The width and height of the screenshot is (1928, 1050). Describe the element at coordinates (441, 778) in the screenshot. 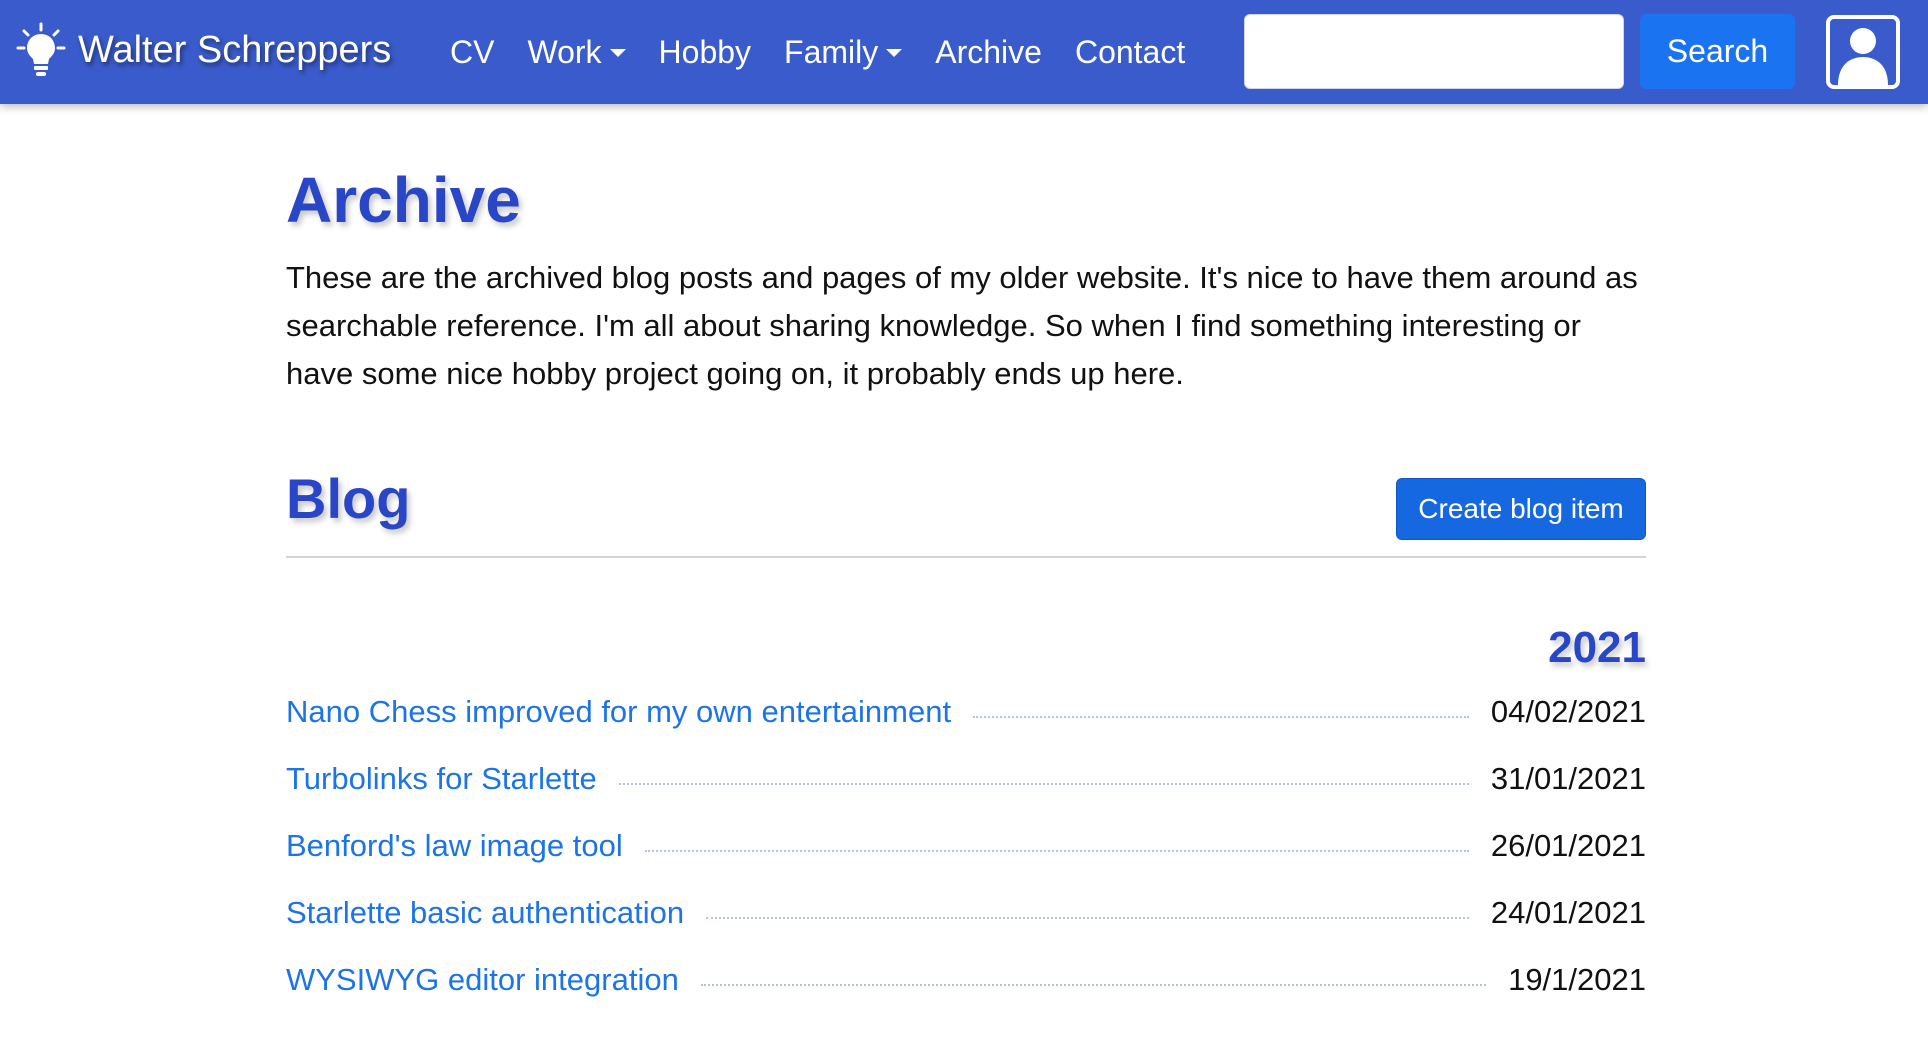

I see `blog-post-link: Turbolinks for Starlette` at that location.